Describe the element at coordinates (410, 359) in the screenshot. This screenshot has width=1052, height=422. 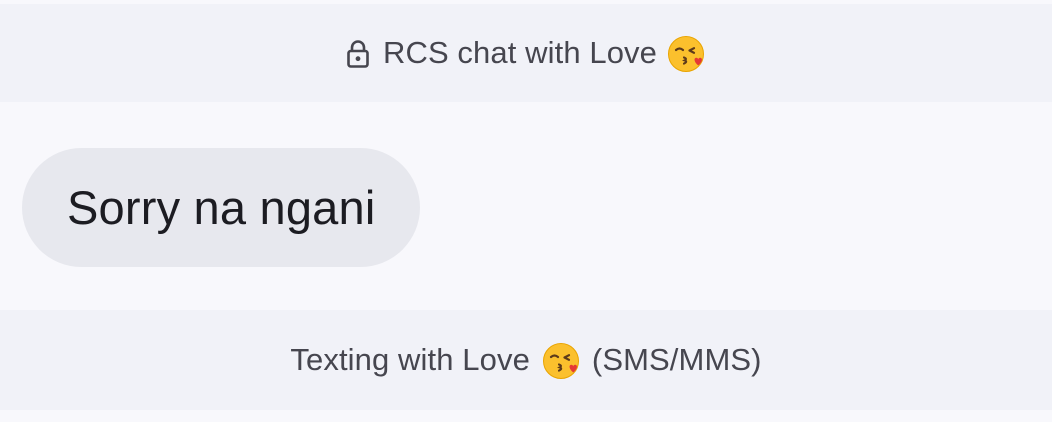
I see `sms-texting-banner-text: Texting with Love` at that location.